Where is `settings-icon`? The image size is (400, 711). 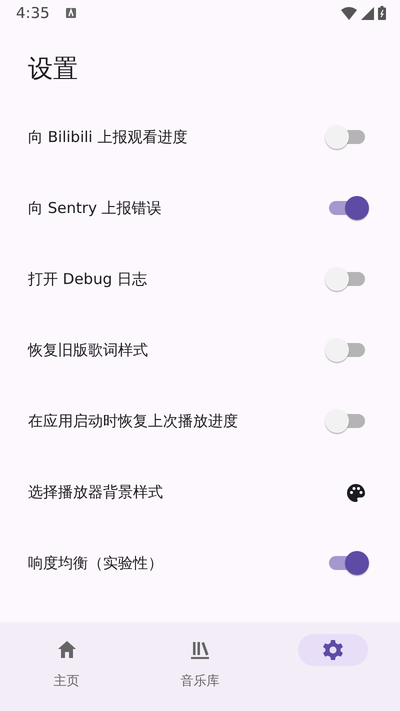
settings-icon is located at coordinates (333, 650).